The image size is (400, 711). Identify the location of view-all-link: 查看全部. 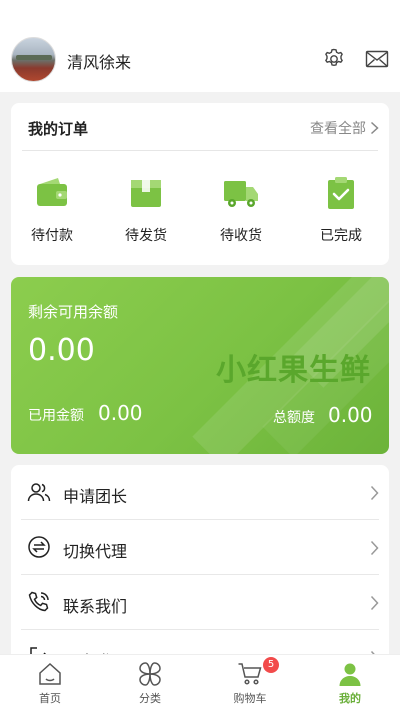
(344, 128).